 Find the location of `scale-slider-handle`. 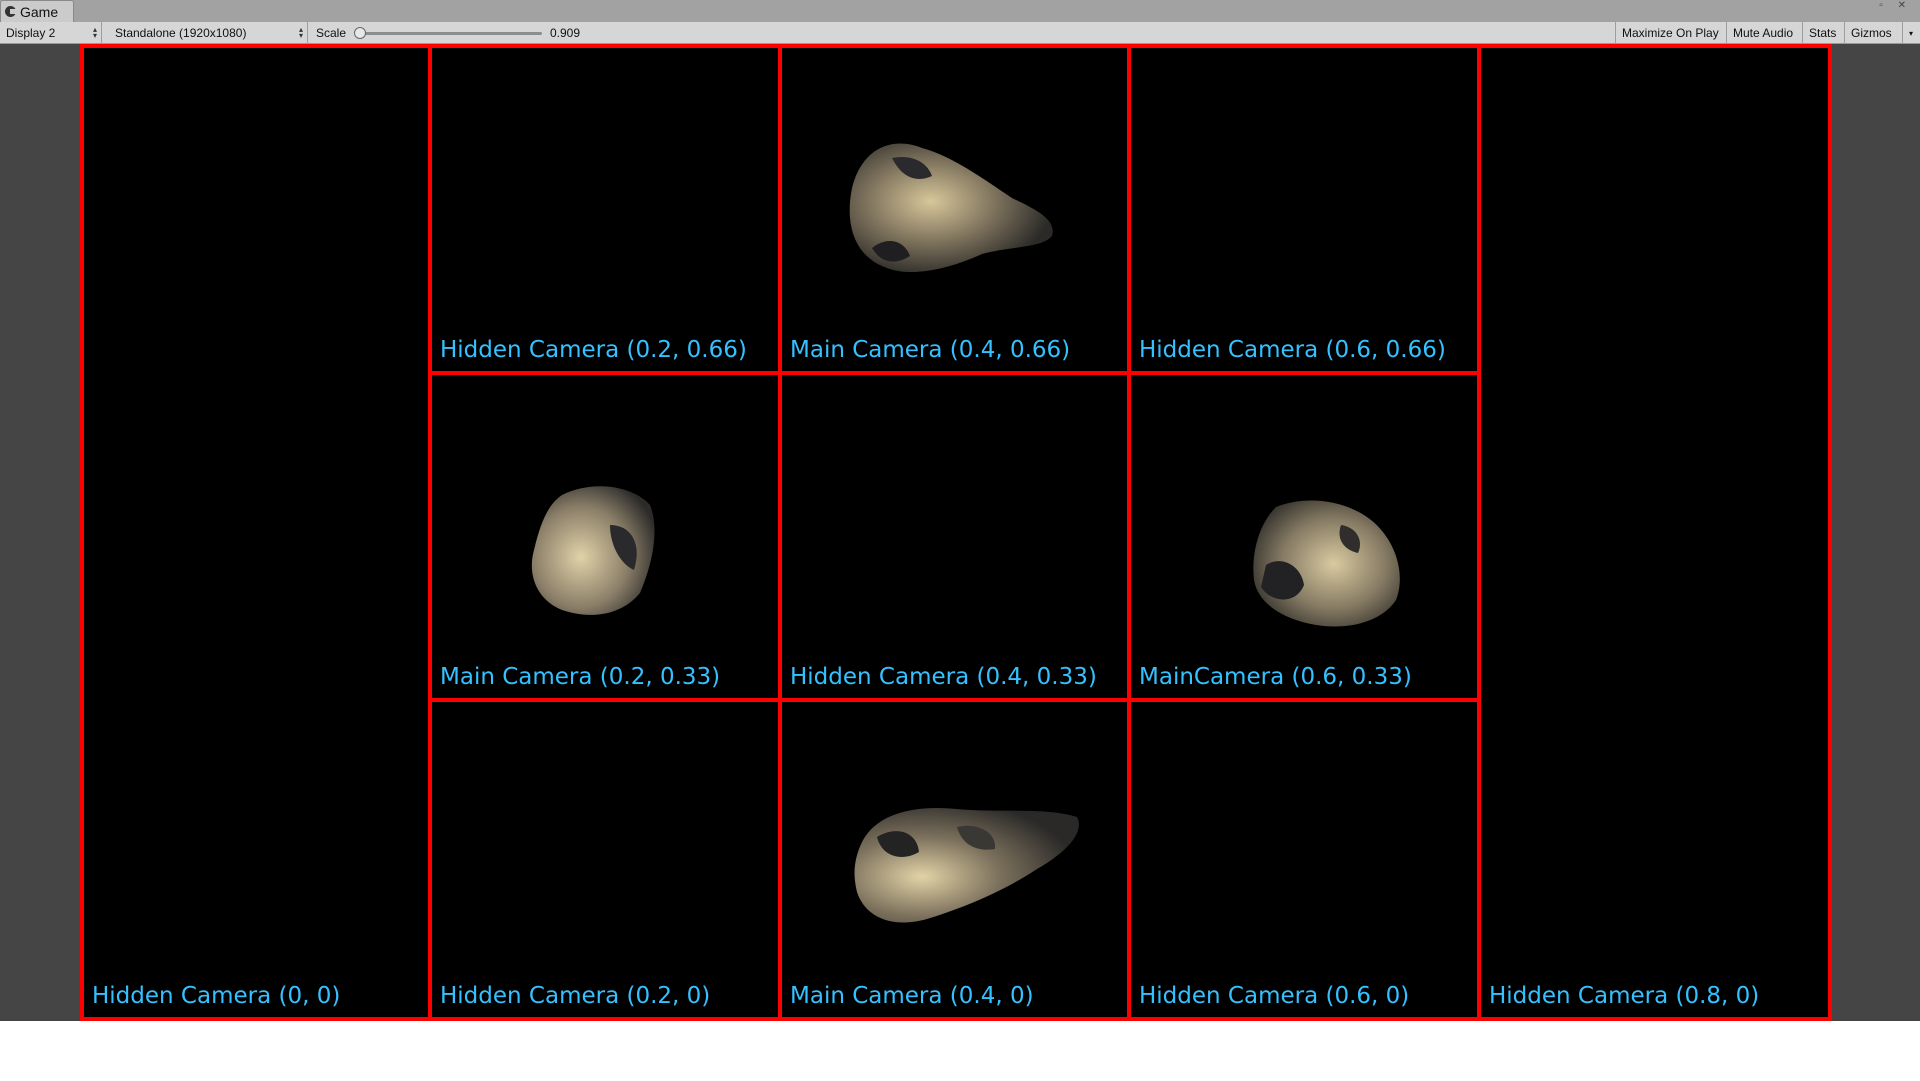

scale-slider-handle is located at coordinates (360, 33).